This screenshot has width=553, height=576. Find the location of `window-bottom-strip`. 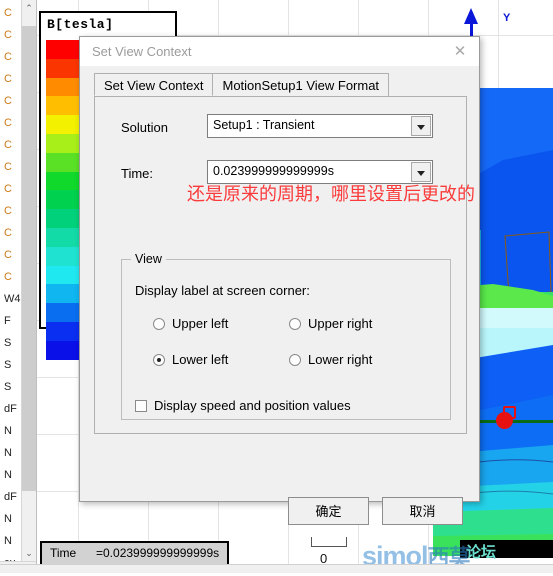

window-bottom-strip is located at coordinates (276, 568).